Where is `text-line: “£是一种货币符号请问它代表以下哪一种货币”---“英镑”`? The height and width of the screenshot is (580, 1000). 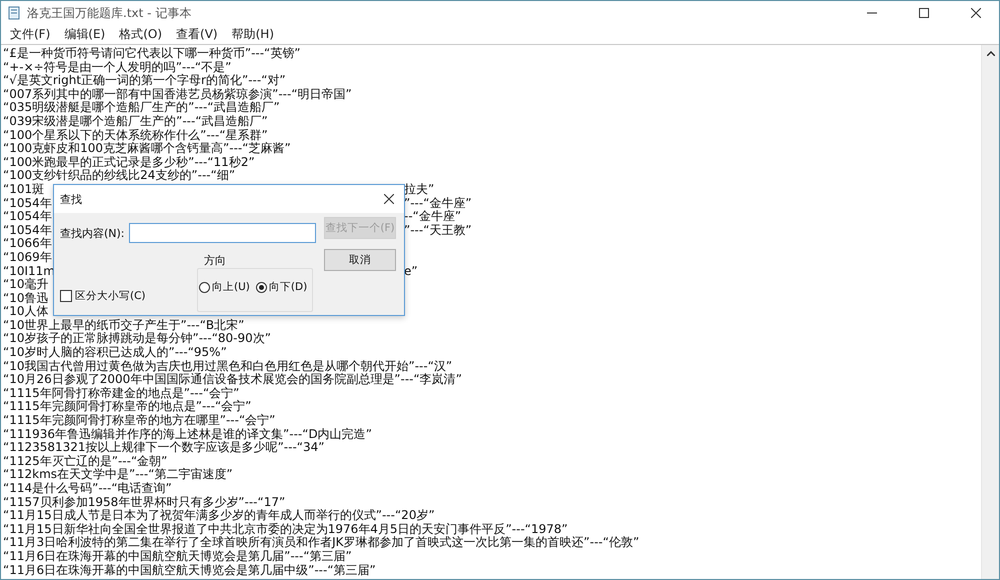
text-line: “£是一种货币符号请问它代表以下哪一种货币”---“英镑” is located at coordinates (151, 54).